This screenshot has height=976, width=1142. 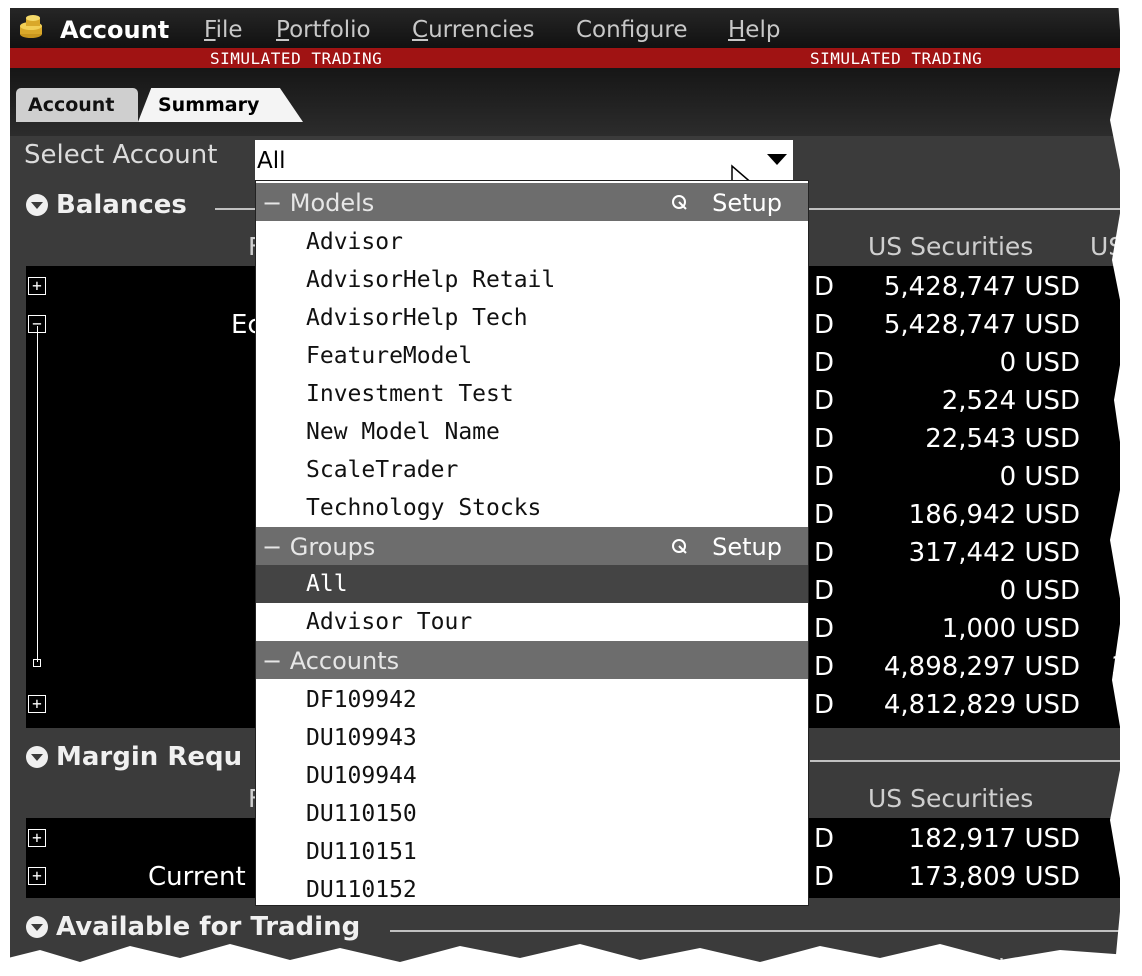 I want to click on dropdown-item: Investment Test, so click(x=532, y=394).